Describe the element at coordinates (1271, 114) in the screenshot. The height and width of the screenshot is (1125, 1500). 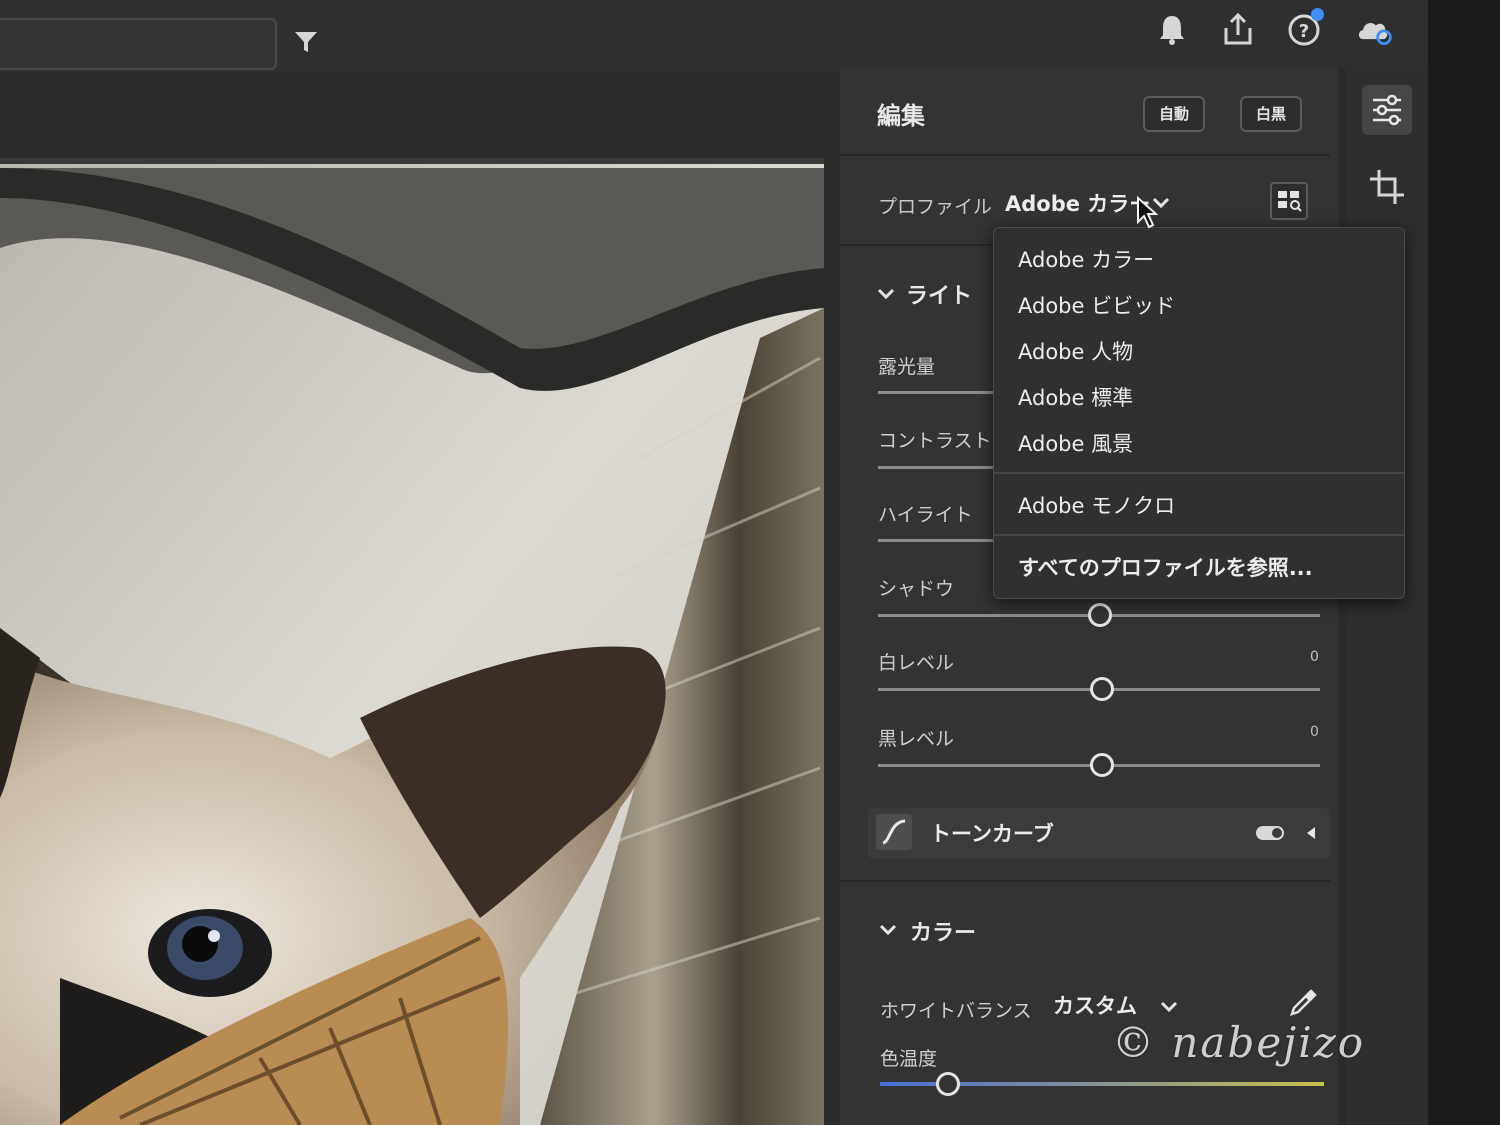
I see `bw-button: 白黒` at that location.